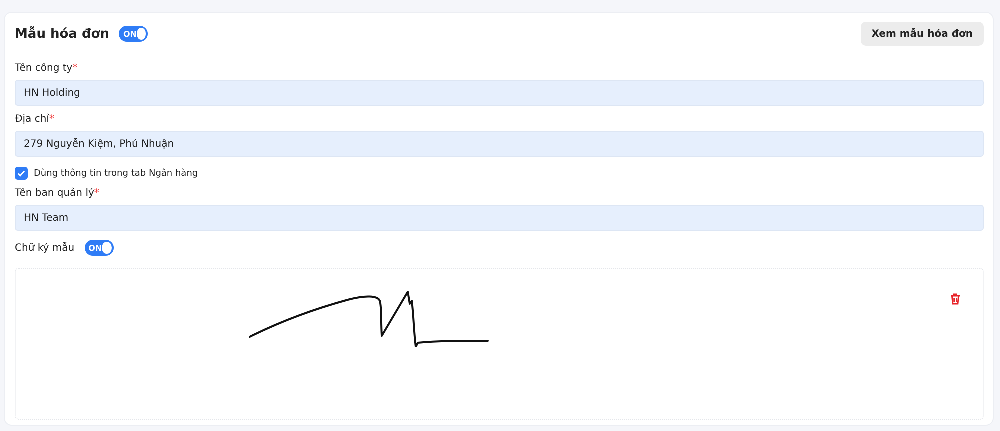 The width and height of the screenshot is (1000, 431). What do you see at coordinates (955, 299) in the screenshot?
I see `trash-icon` at bounding box center [955, 299].